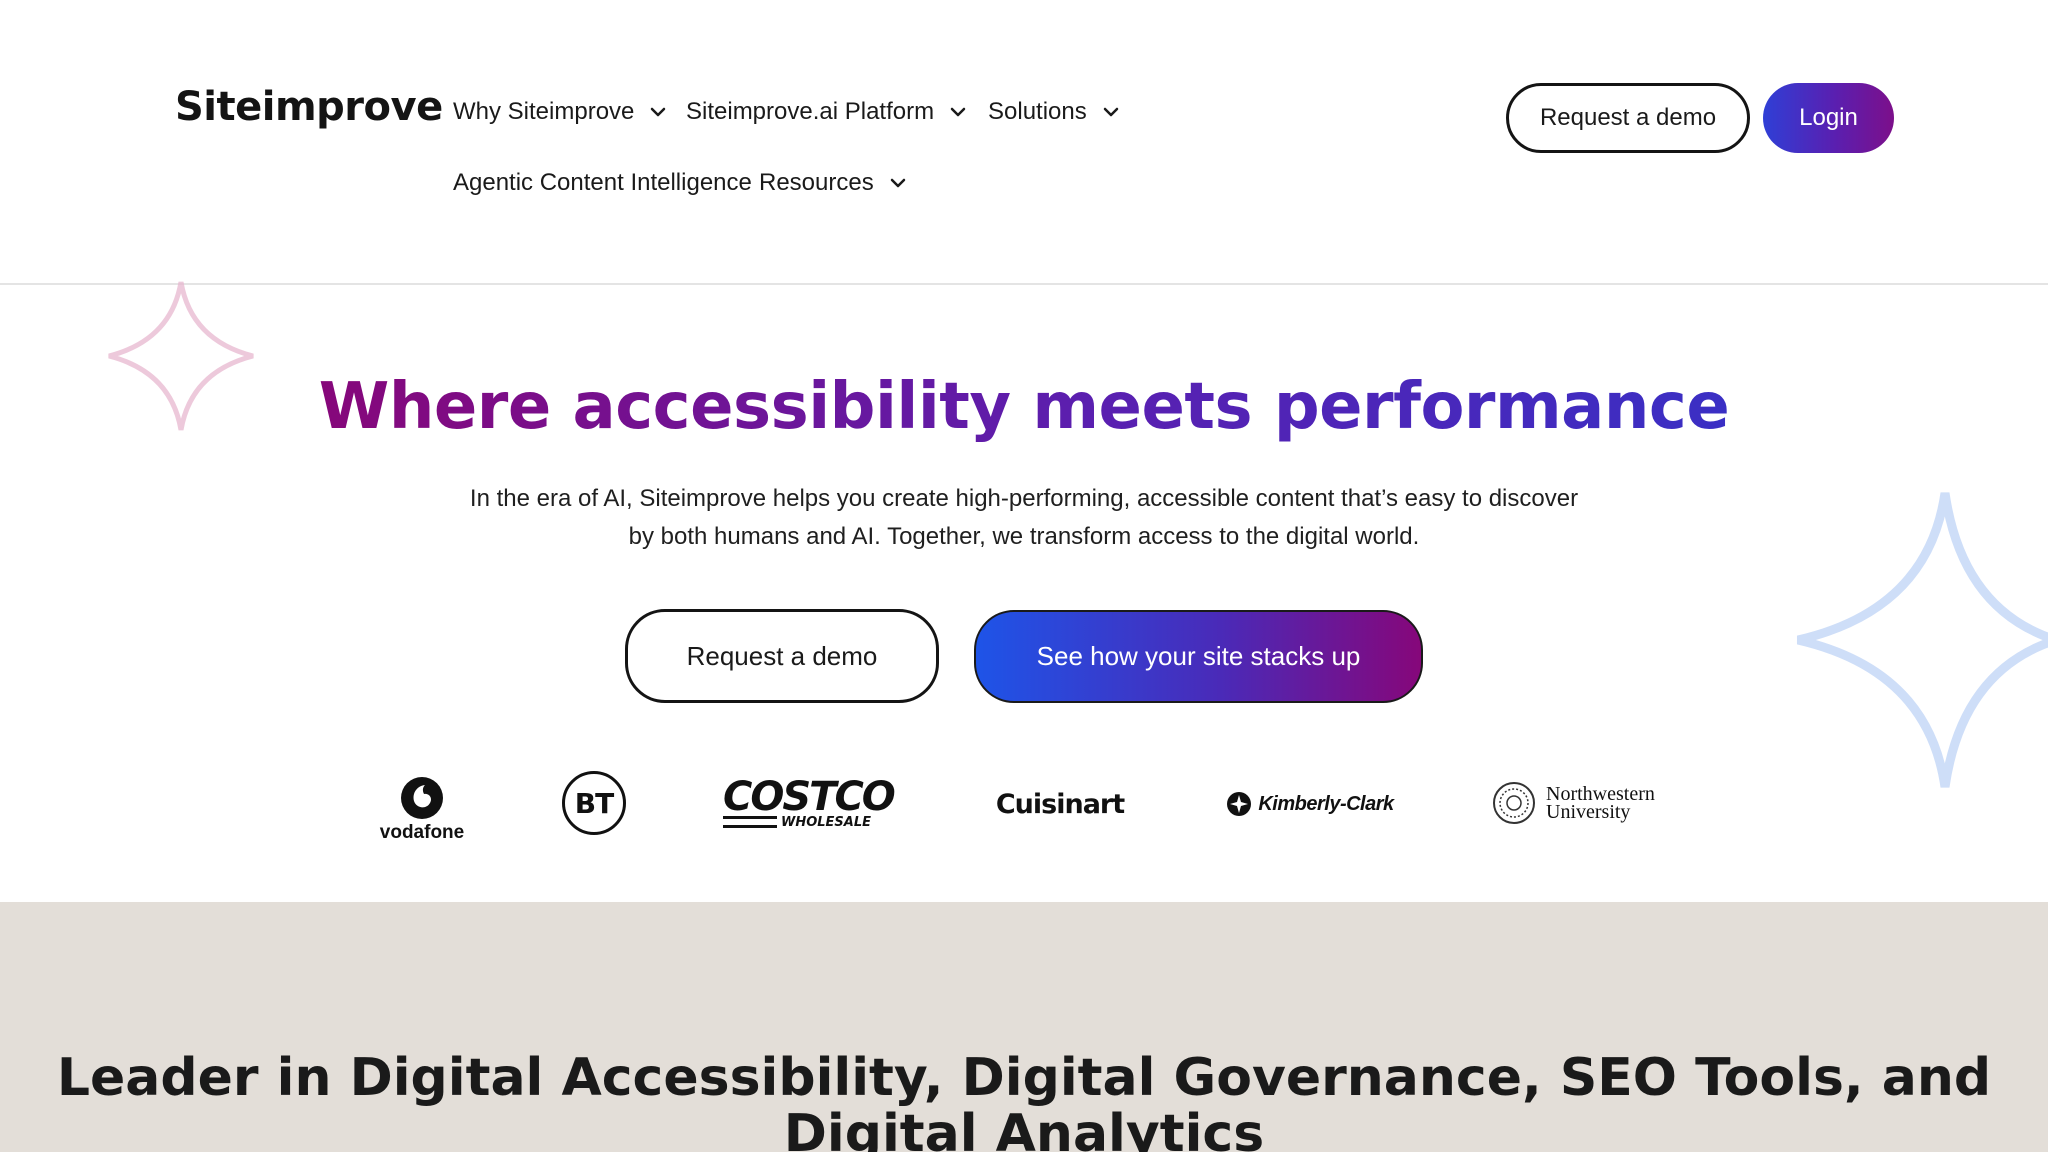  I want to click on kimberly-clark-wordmark: Kimberly-Clark, so click(1326, 803).